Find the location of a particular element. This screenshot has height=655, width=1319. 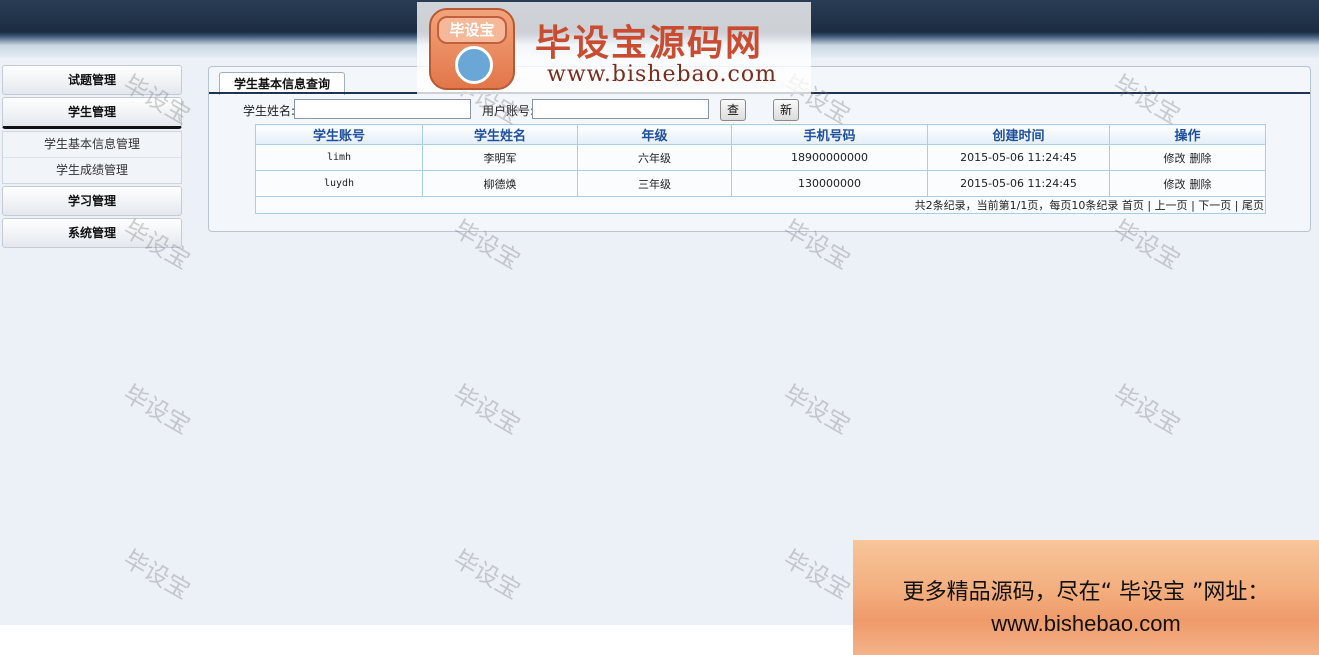

sidebar-submenu-students: 学生基本信息管理 学生成绩管理 is located at coordinates (92, 157).